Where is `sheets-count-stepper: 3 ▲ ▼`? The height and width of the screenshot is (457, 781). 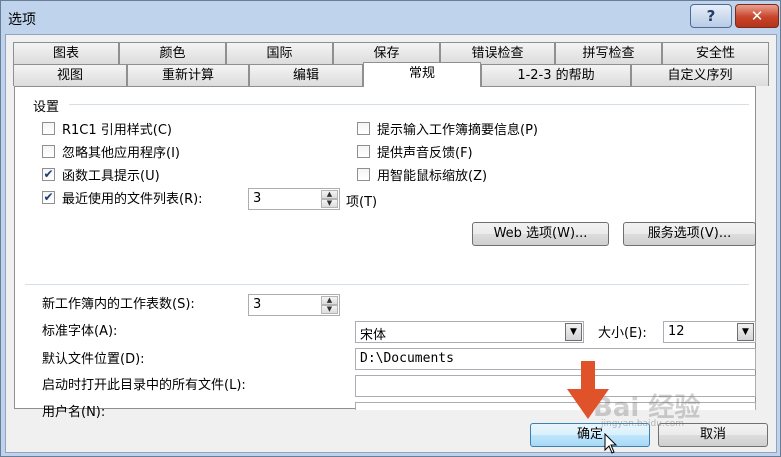
sheets-count-stepper: 3 ▲ ▼ is located at coordinates (294, 305).